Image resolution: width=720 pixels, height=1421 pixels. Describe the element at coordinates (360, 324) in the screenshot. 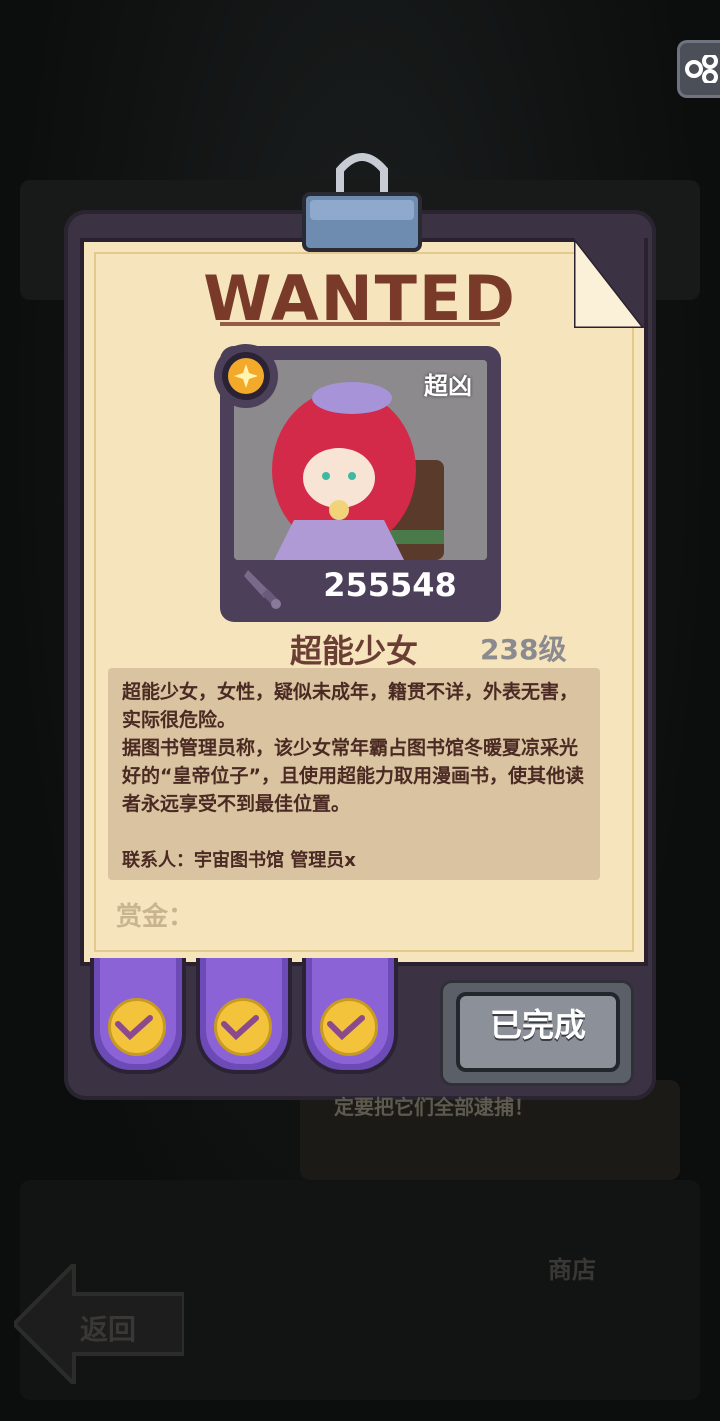

I see `title-underline` at that location.